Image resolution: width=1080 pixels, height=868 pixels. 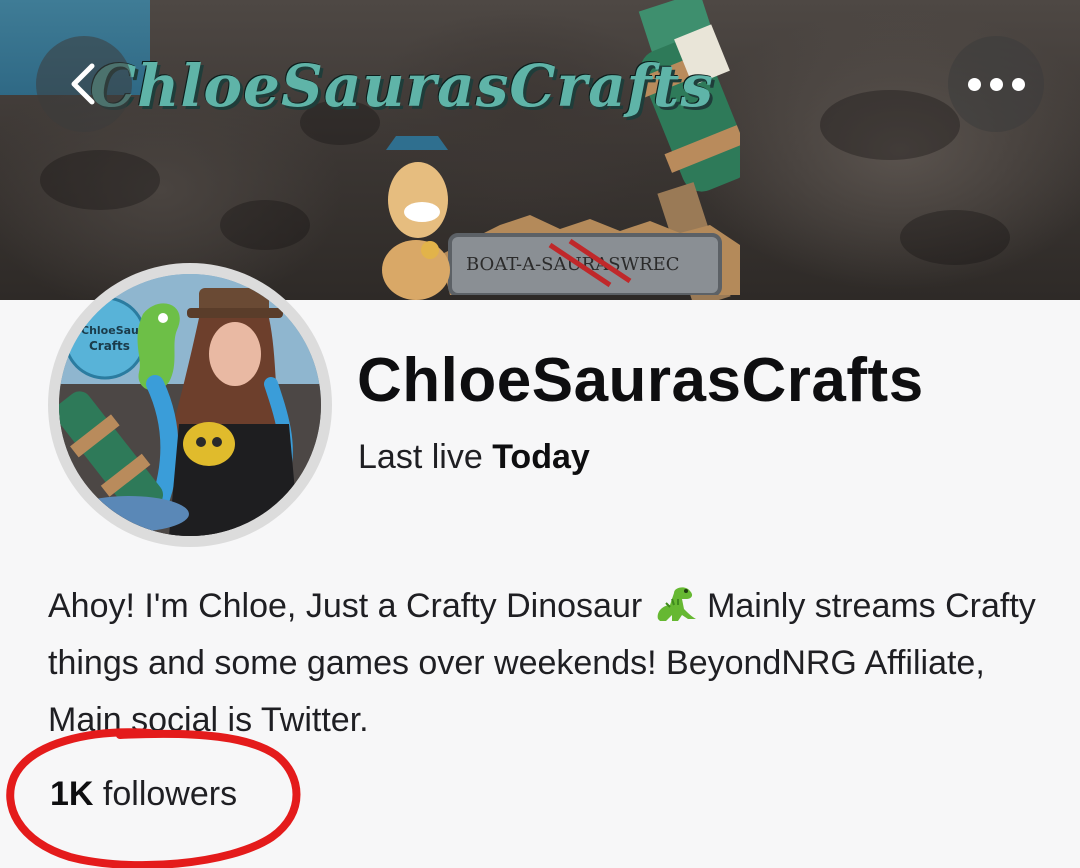 I want to click on sign-prop-image: BOAT-A-SAURASWREC, so click(x=590, y=255).